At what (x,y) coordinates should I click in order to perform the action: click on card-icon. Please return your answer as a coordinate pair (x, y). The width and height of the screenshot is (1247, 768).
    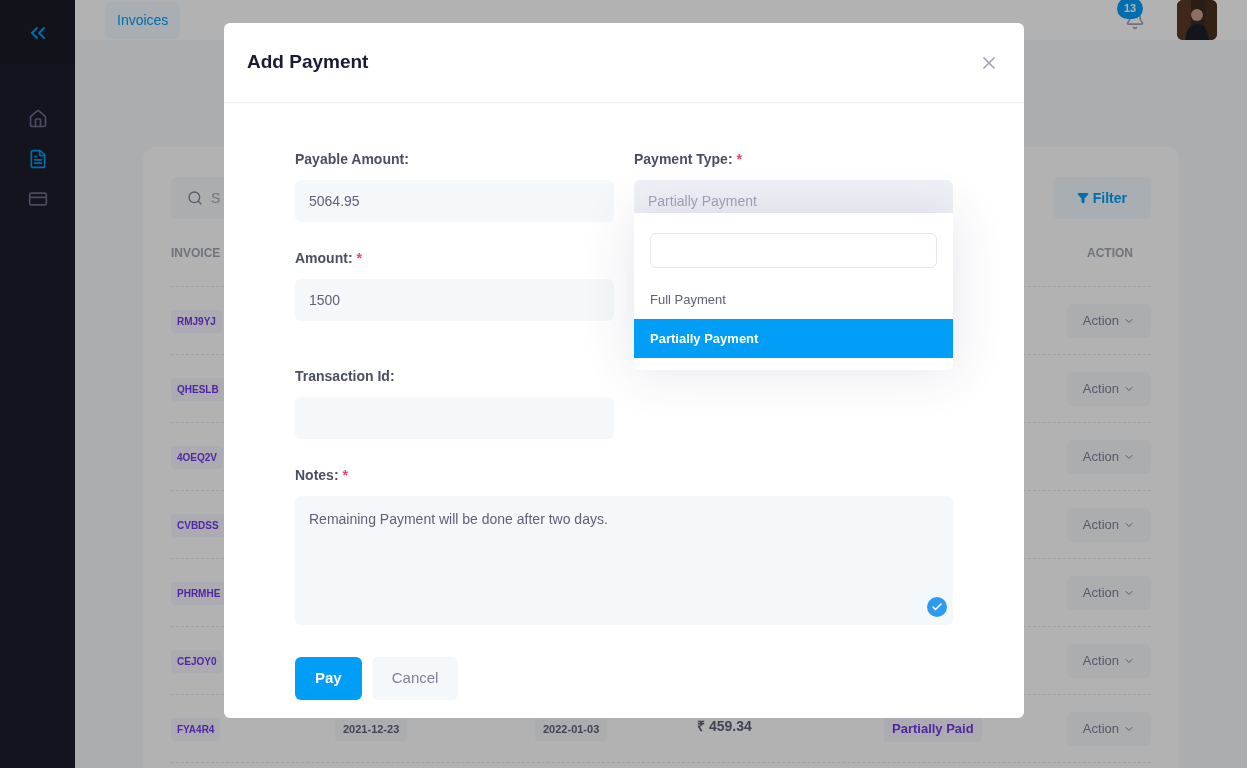
    Looking at the image, I should click on (37, 199).